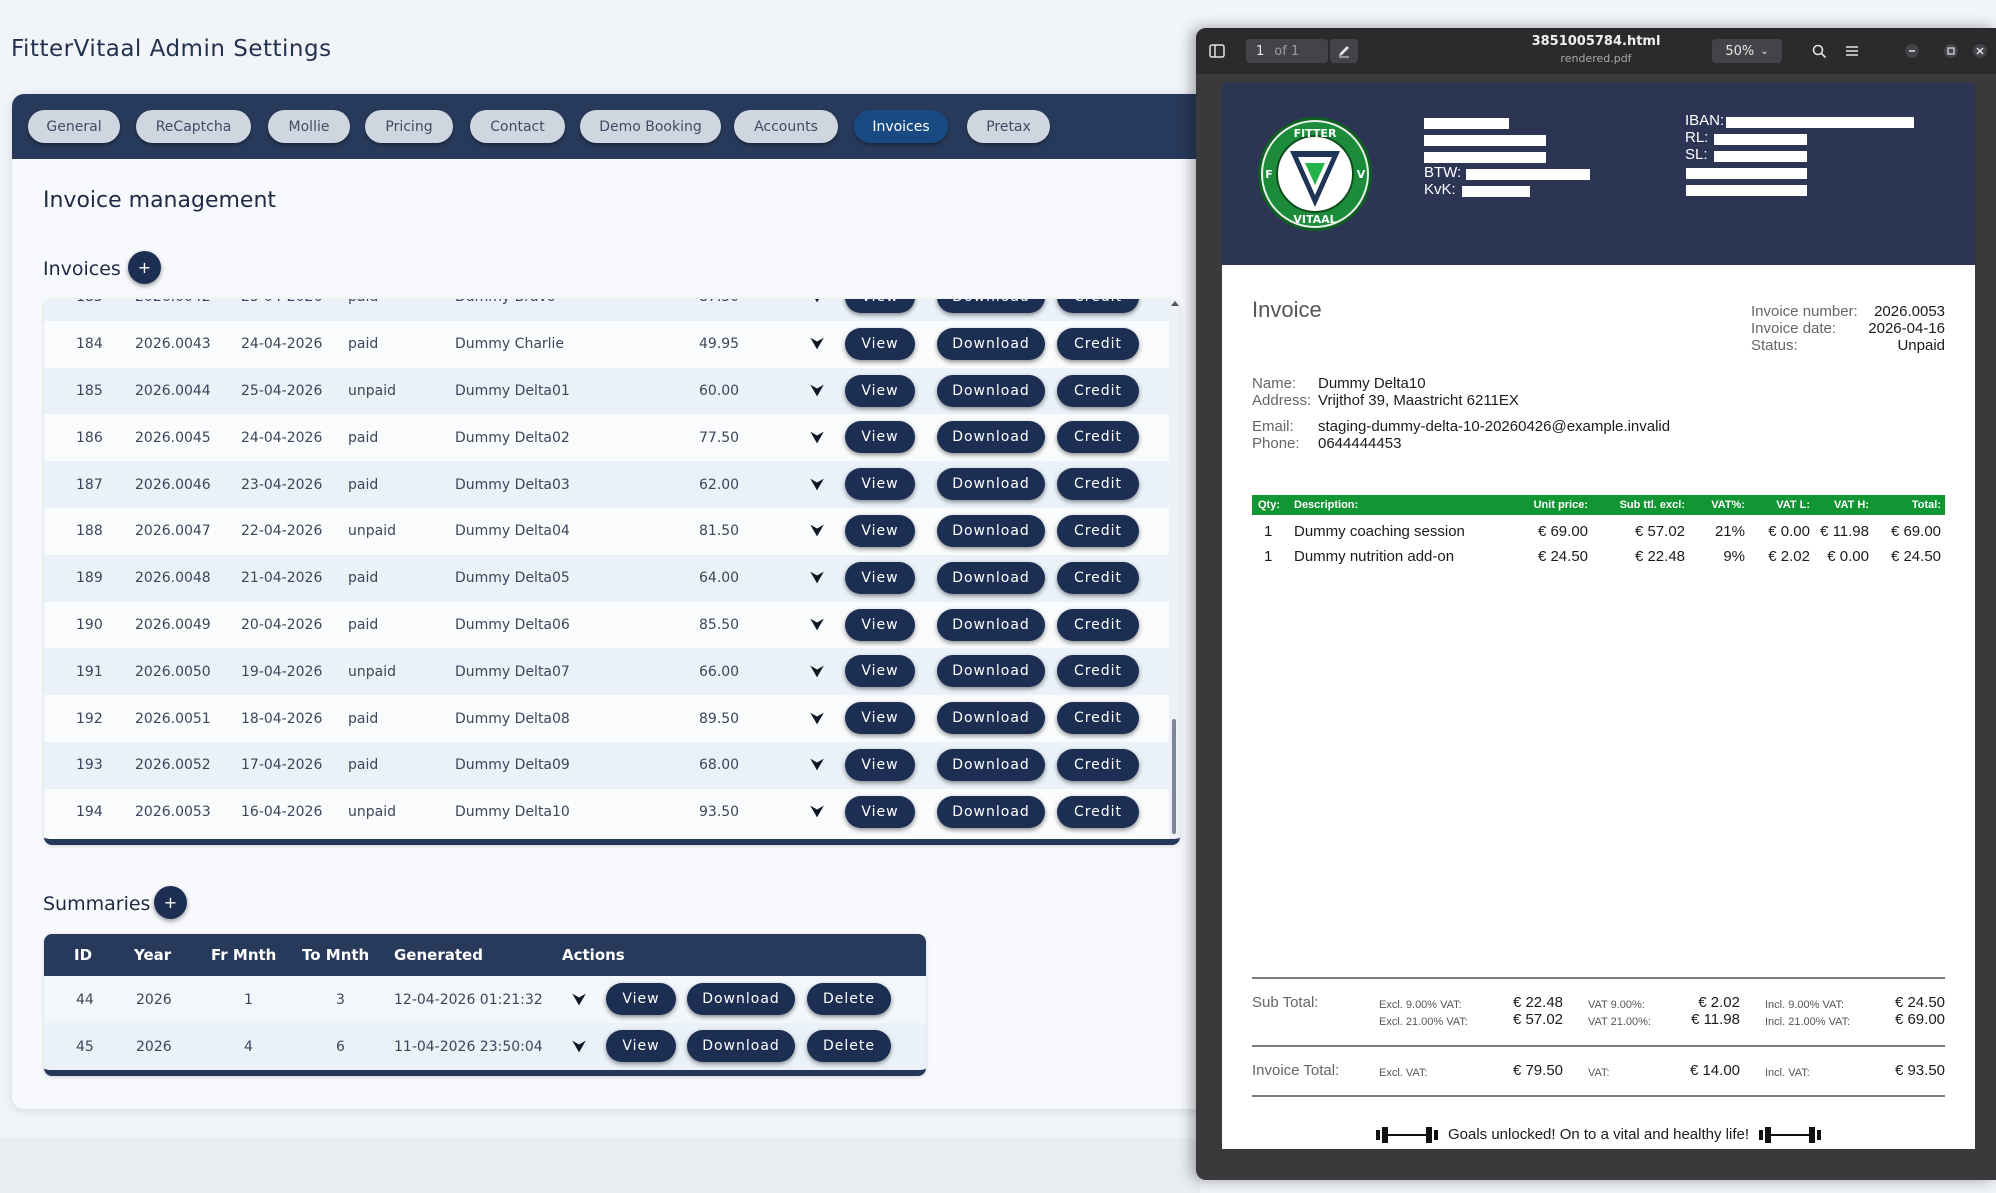  What do you see at coordinates (1174, 569) in the screenshot?
I see `invoices-scrollbar` at bounding box center [1174, 569].